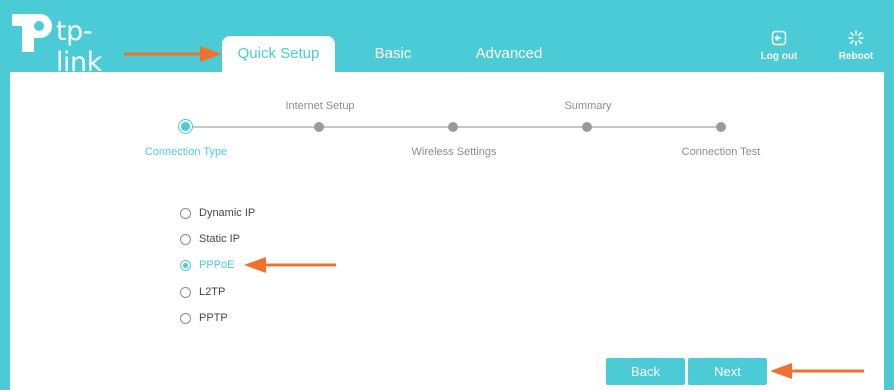 This screenshot has width=894, height=390. What do you see at coordinates (779, 38) in the screenshot?
I see `logout-icon` at bounding box center [779, 38].